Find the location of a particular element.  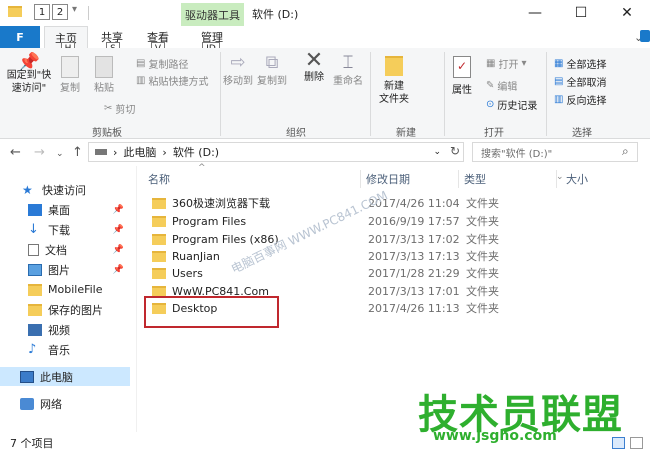

up-arrow-icon: ↑ is located at coordinates (77, 152).